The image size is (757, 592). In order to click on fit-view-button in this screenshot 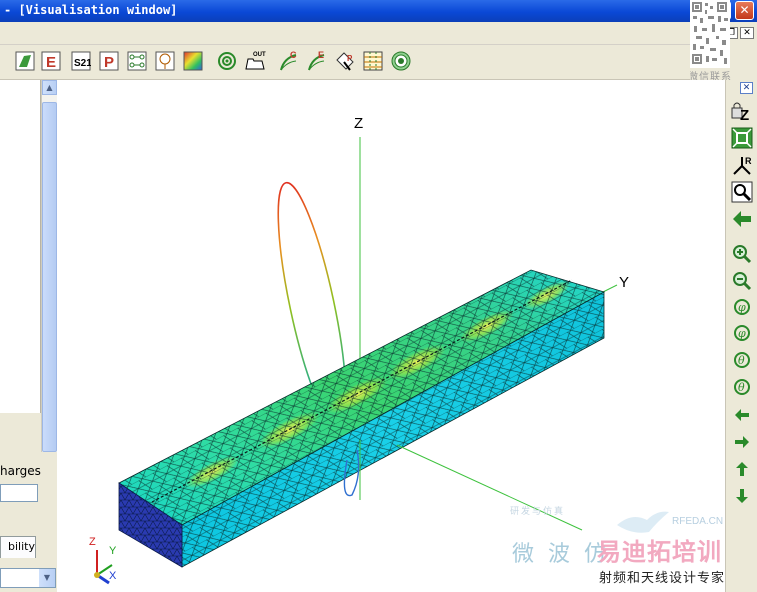, I will do `click(742, 138)`.